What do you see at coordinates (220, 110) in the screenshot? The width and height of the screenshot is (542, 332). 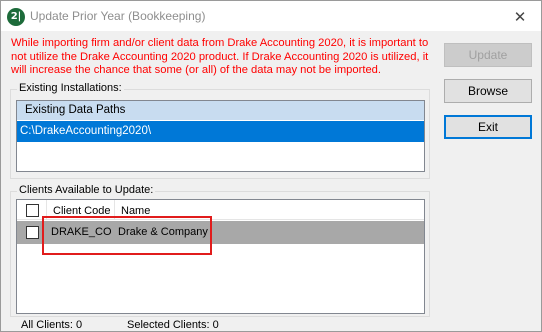 I see `data-paths-column-header: Existing Data Paths` at bounding box center [220, 110].